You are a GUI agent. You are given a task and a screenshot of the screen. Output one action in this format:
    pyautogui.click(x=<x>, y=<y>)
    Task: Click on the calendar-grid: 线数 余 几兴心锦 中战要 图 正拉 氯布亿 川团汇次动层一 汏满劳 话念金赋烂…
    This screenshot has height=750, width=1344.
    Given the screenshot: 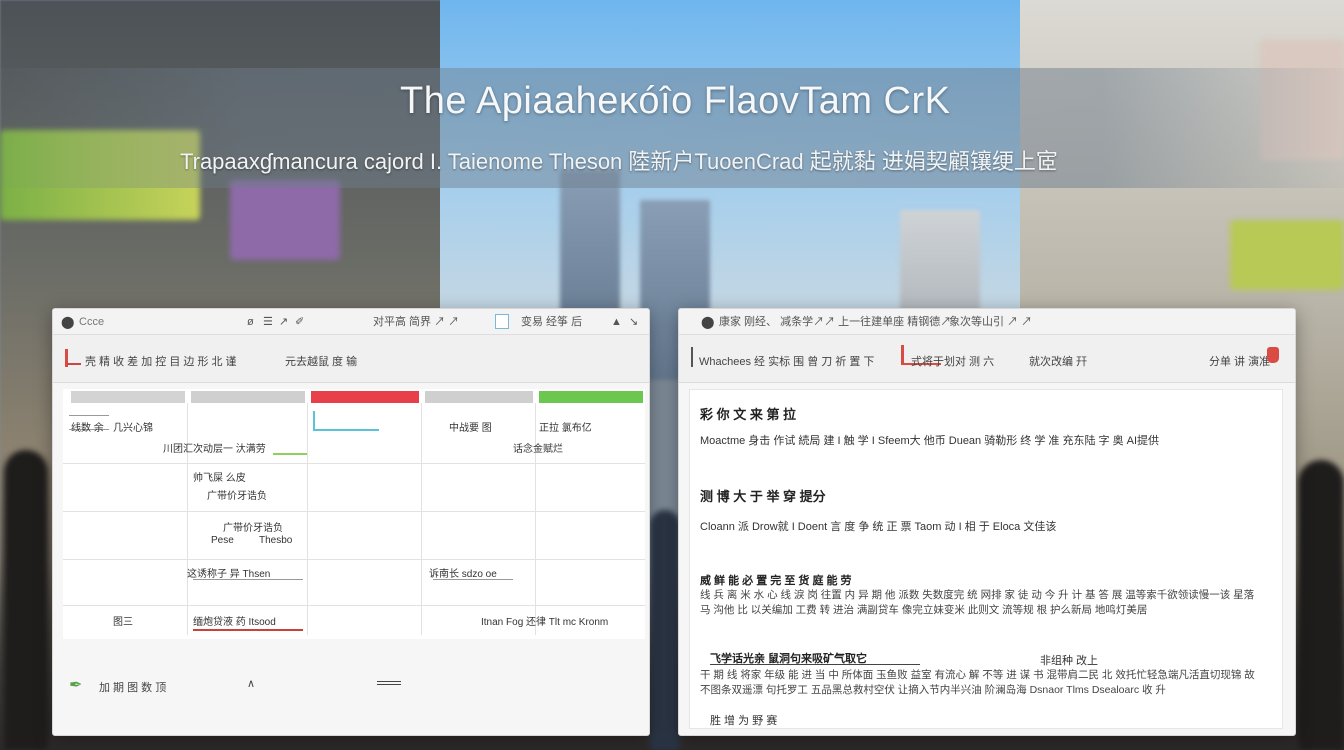 What is the action you would take?
    pyautogui.click(x=354, y=514)
    